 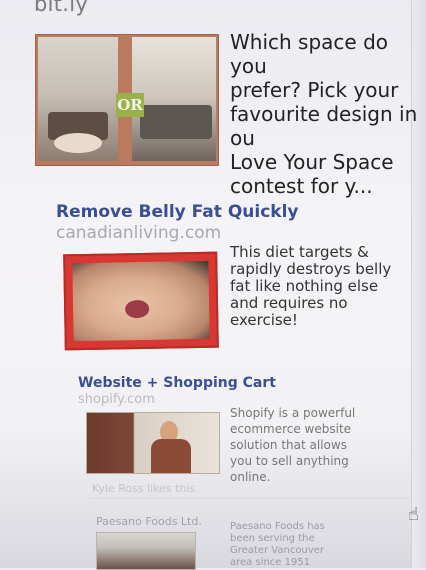 I want to click on or-badge: OR, so click(x=130, y=105).